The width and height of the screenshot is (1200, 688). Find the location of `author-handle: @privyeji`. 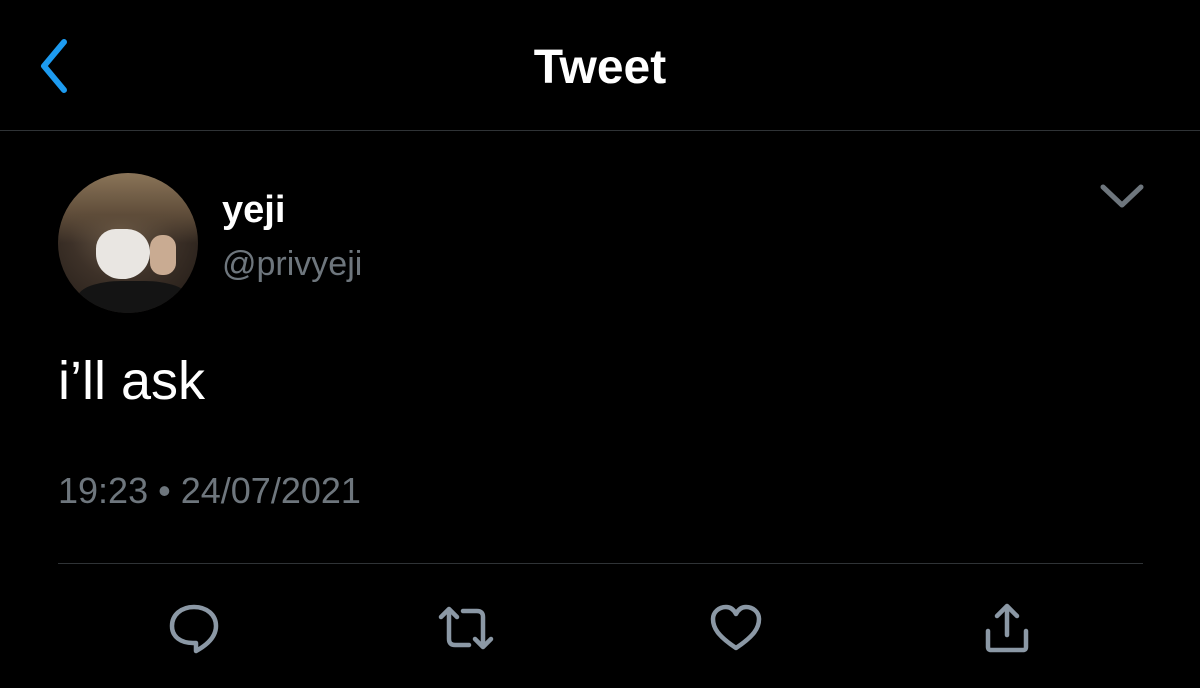

author-handle: @privyeji is located at coordinates (292, 264).